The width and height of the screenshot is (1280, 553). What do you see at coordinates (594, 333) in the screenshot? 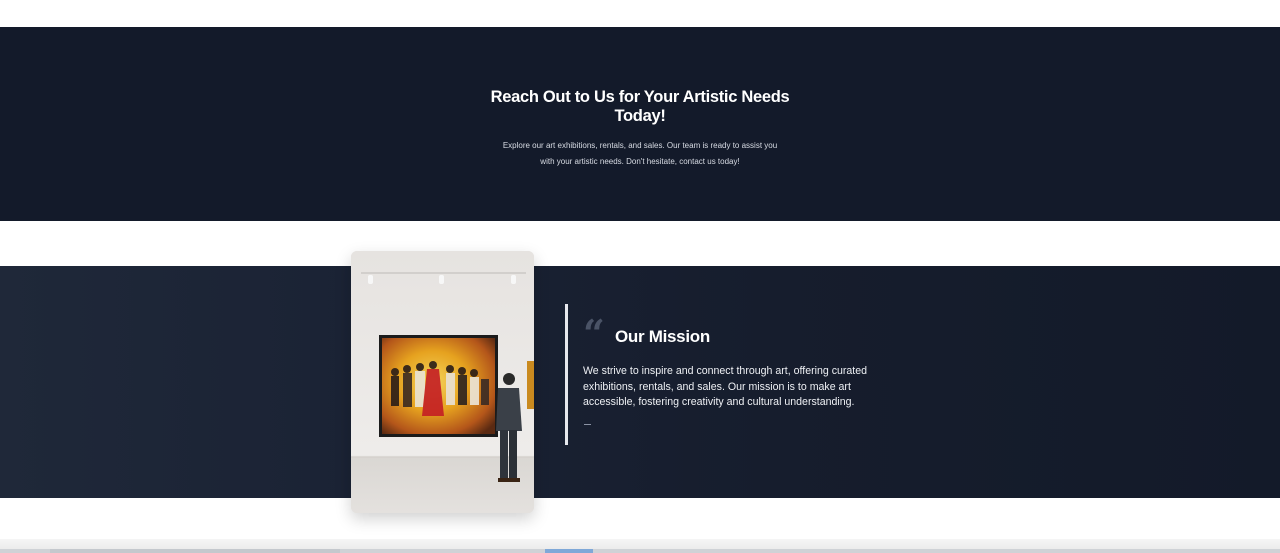
I see `quote-icon: “` at bounding box center [594, 333].